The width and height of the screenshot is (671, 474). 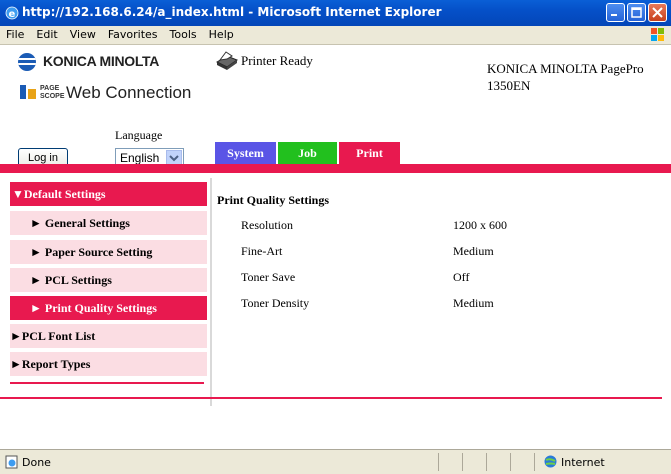 What do you see at coordinates (108, 336) in the screenshot?
I see `sidebar-item-pcl-font-list: ►PCL Font List` at bounding box center [108, 336].